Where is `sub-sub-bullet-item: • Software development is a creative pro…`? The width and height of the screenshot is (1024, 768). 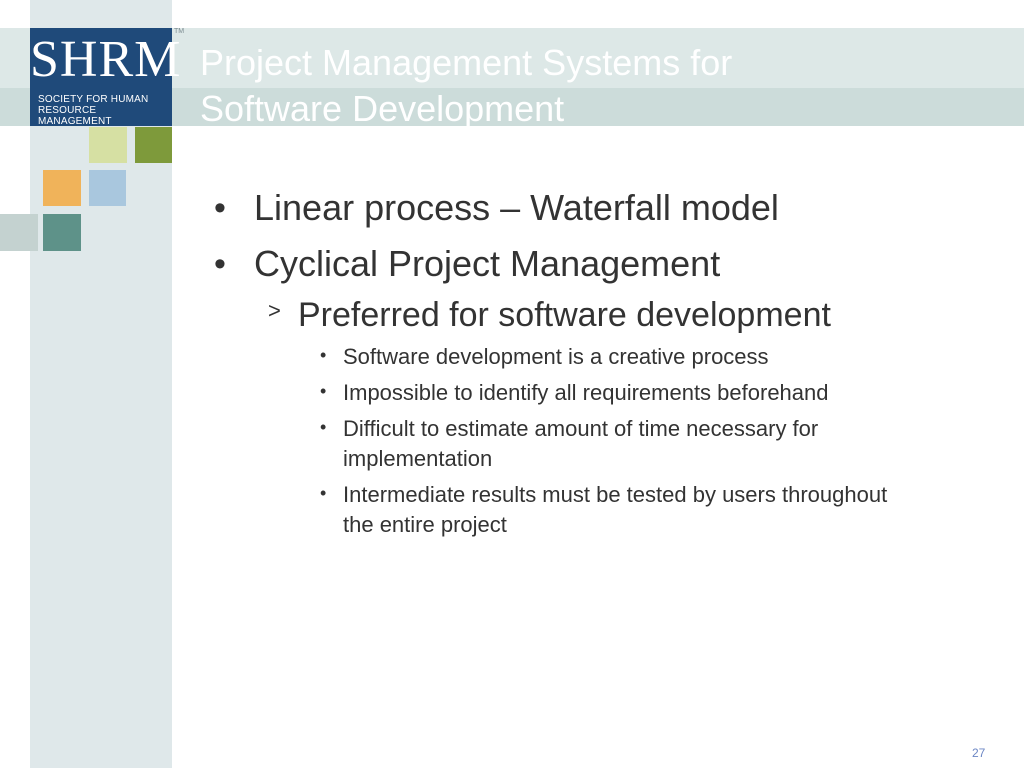
sub-sub-bullet-item: • Software development is a creative pro… is located at coordinates (561, 357).